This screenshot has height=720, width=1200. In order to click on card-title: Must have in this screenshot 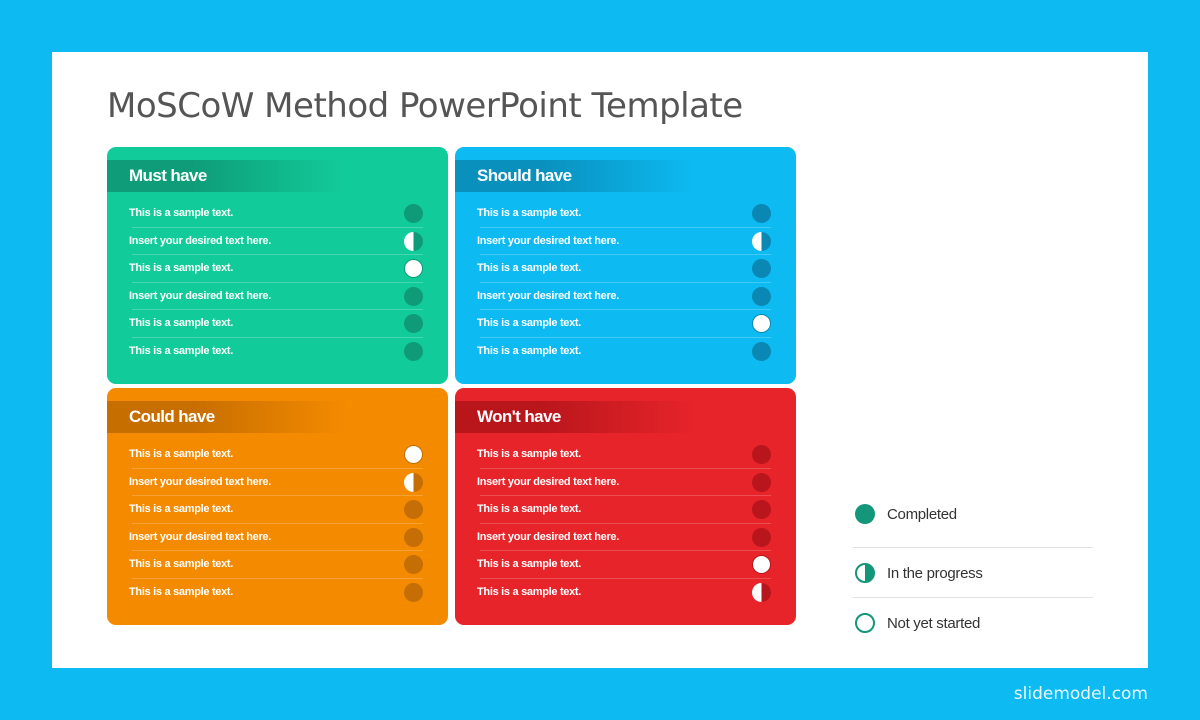, I will do `click(168, 175)`.